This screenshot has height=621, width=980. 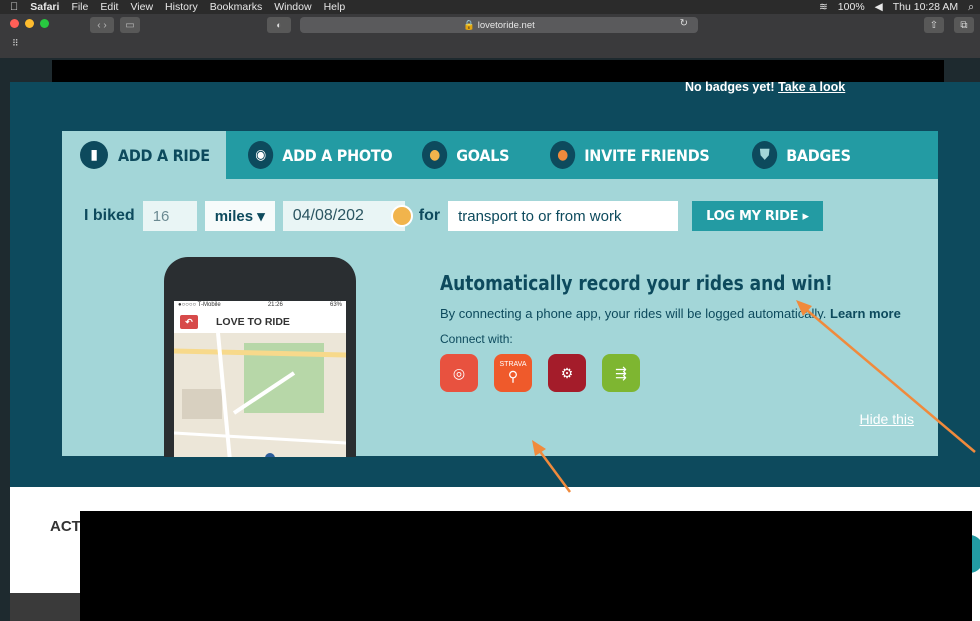 What do you see at coordinates (553, 469) in the screenshot?
I see `arrow-to-strava` at bounding box center [553, 469].